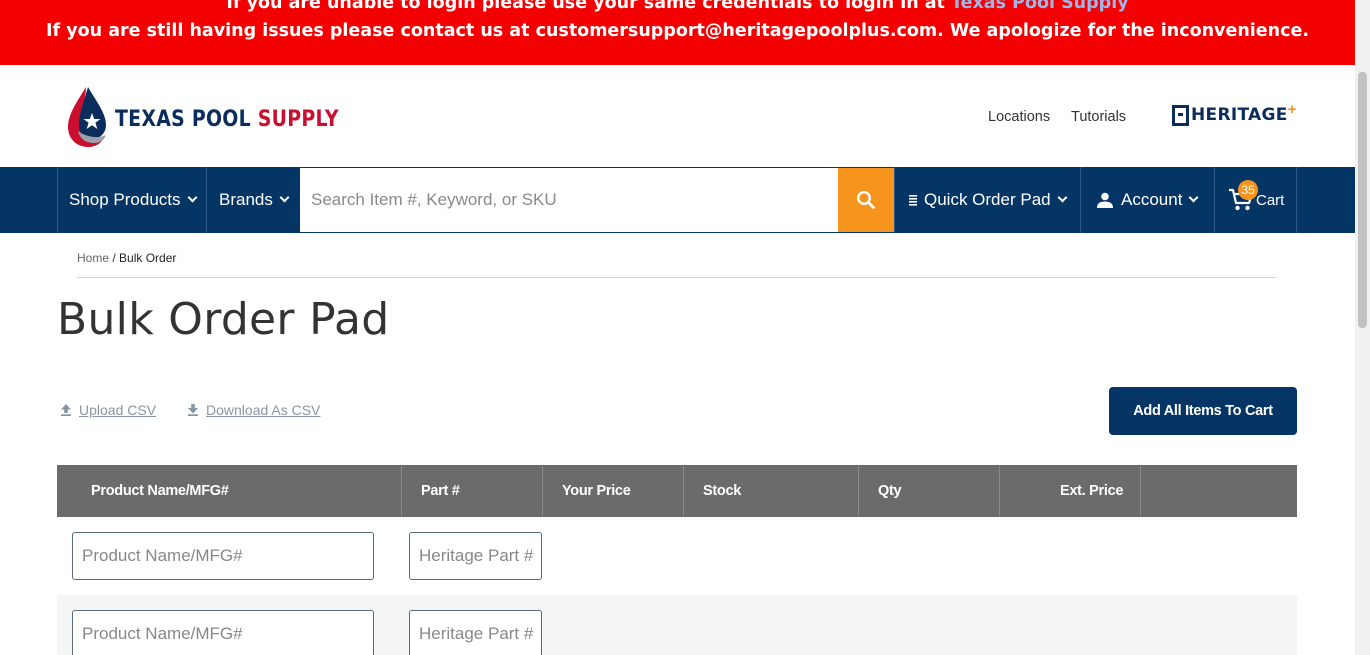 This screenshot has width=1370, height=655. I want to click on logo-word-supply: SUPPLY, so click(298, 119).